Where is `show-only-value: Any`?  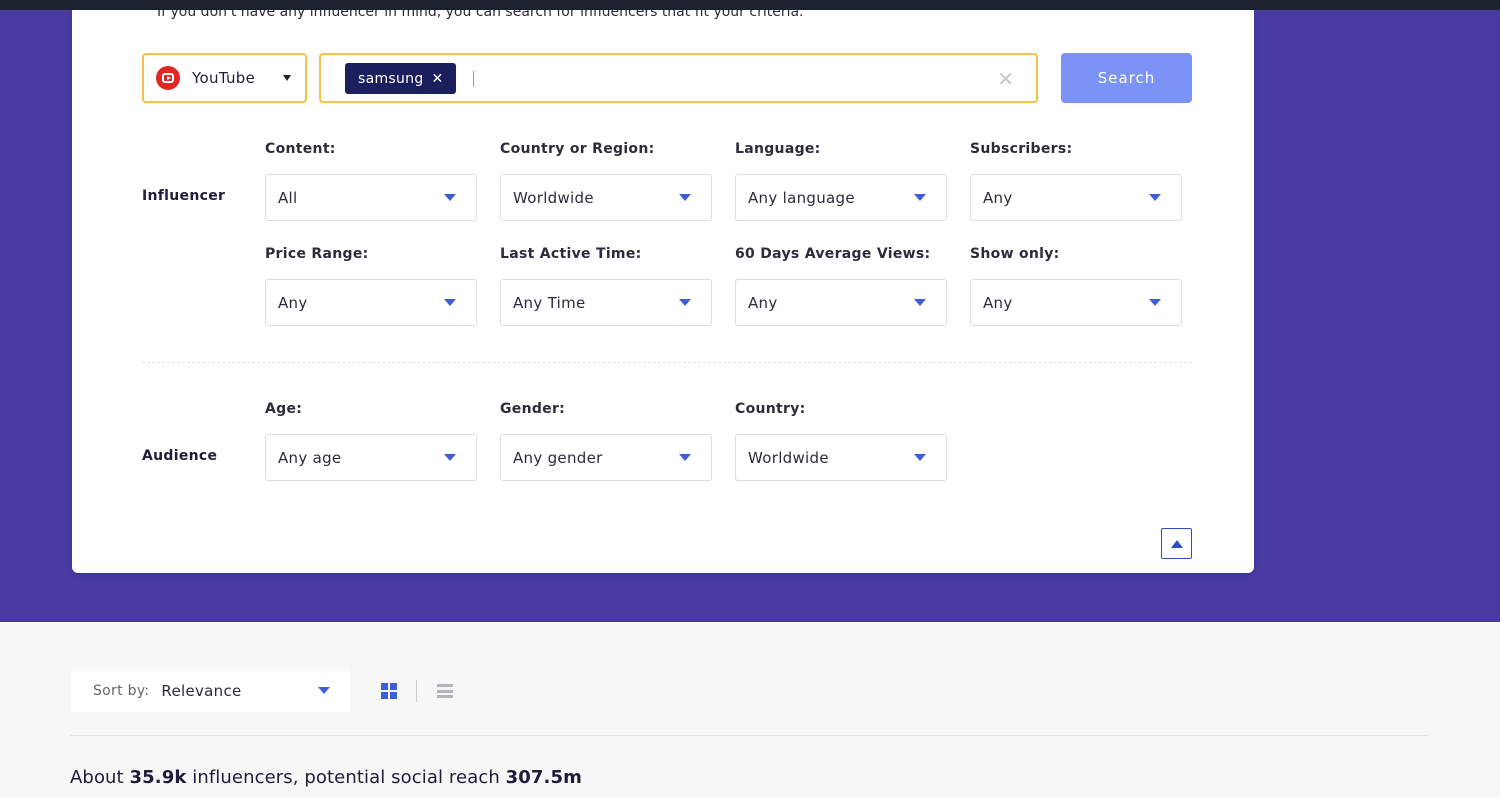
show-only-value: Any is located at coordinates (998, 302).